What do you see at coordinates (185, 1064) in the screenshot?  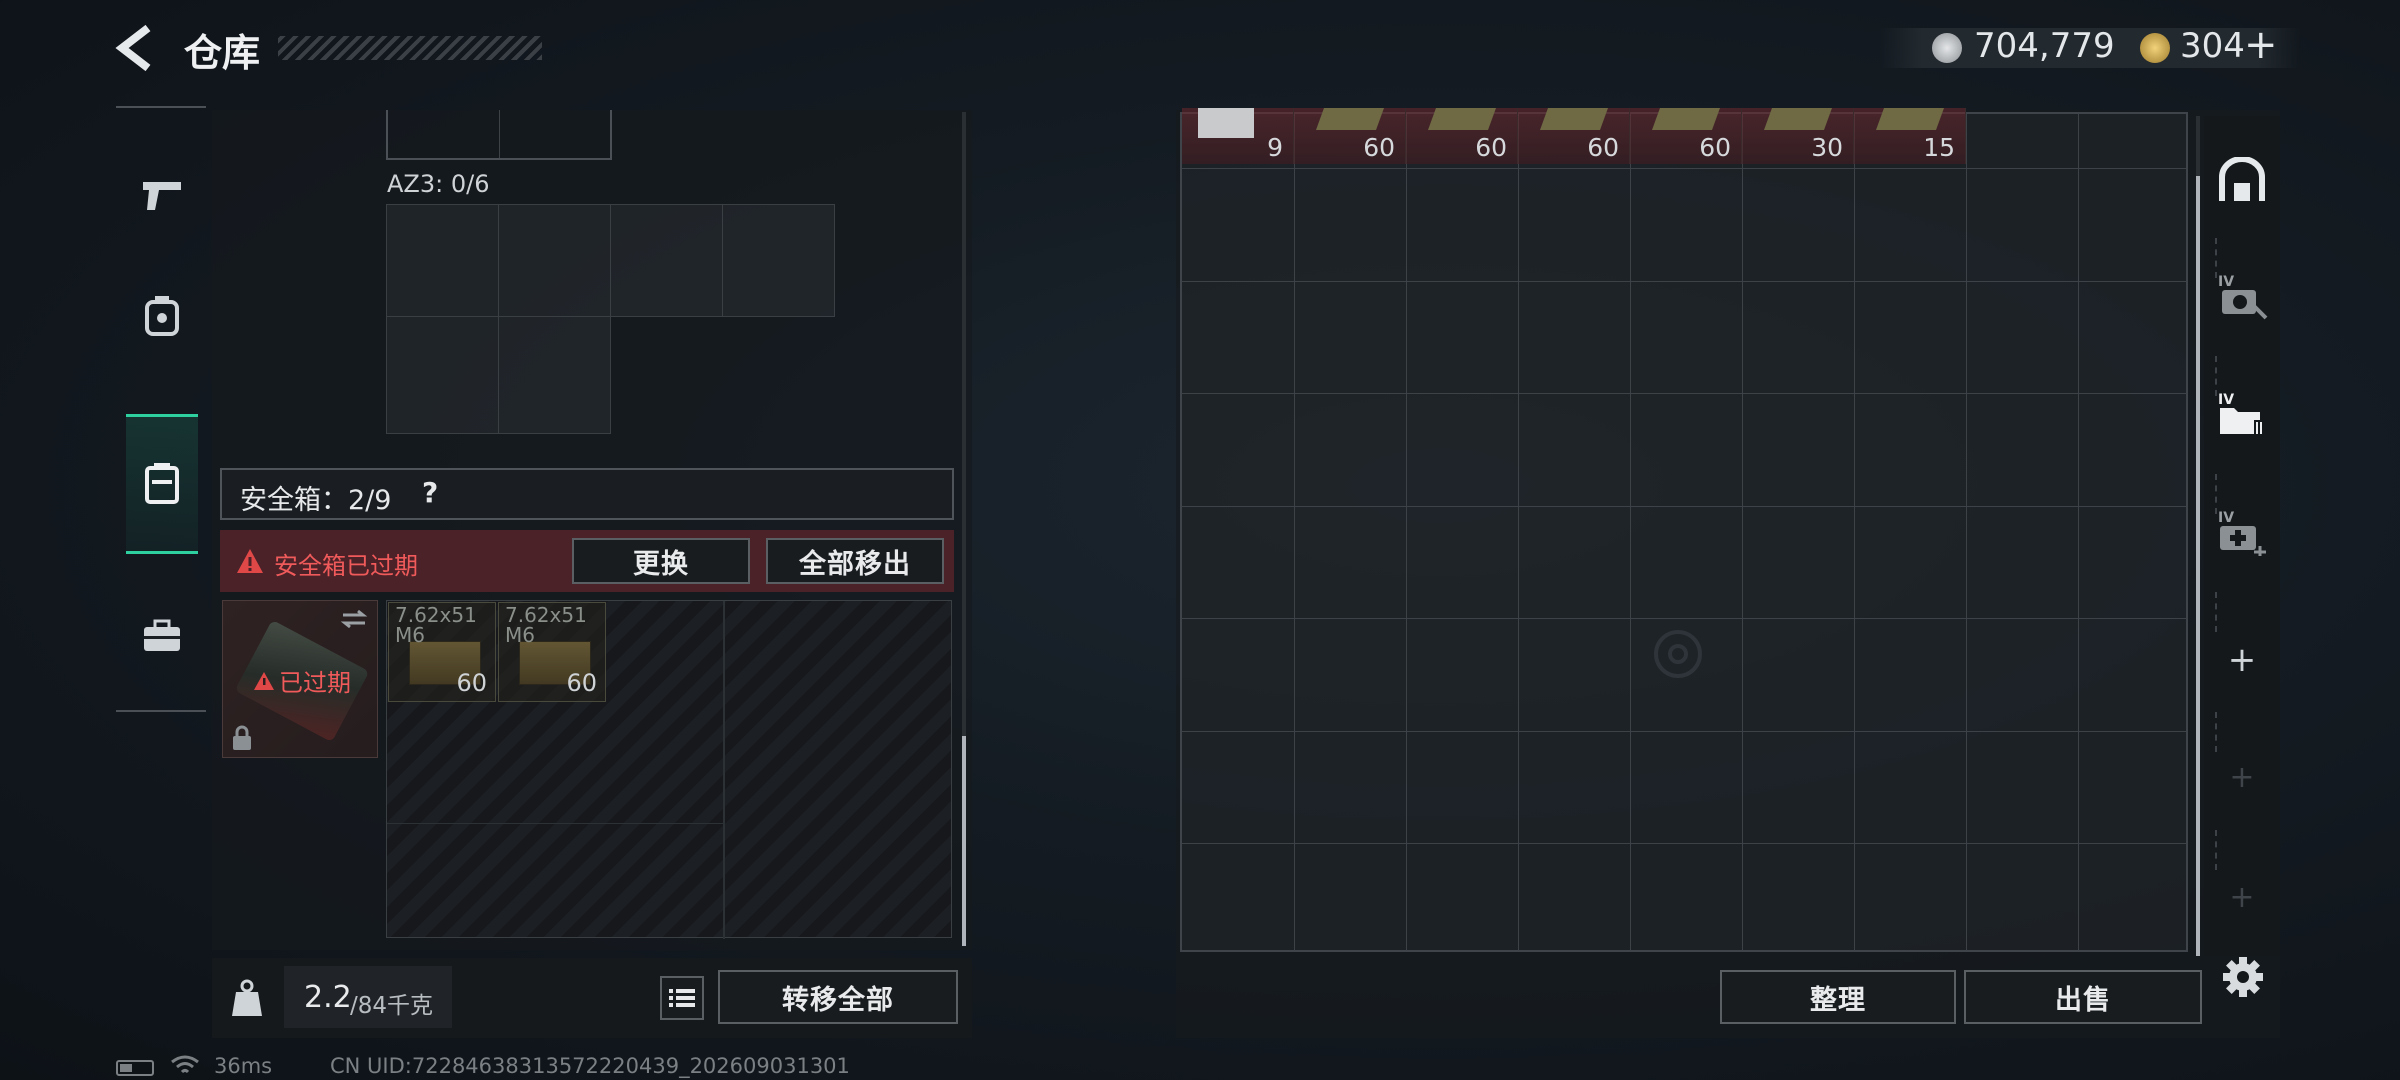 I see `wifi-icon` at bounding box center [185, 1064].